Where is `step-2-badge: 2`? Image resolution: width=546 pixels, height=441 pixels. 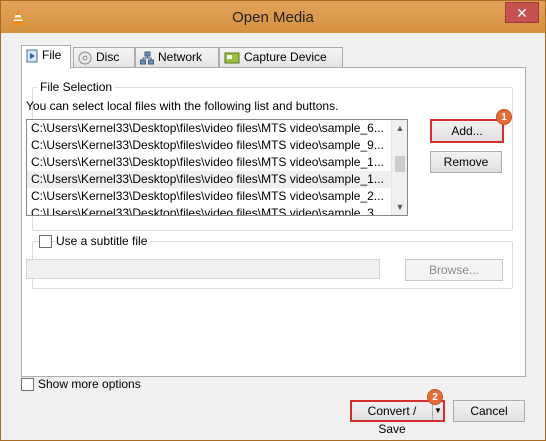 step-2-badge: 2 is located at coordinates (435, 397).